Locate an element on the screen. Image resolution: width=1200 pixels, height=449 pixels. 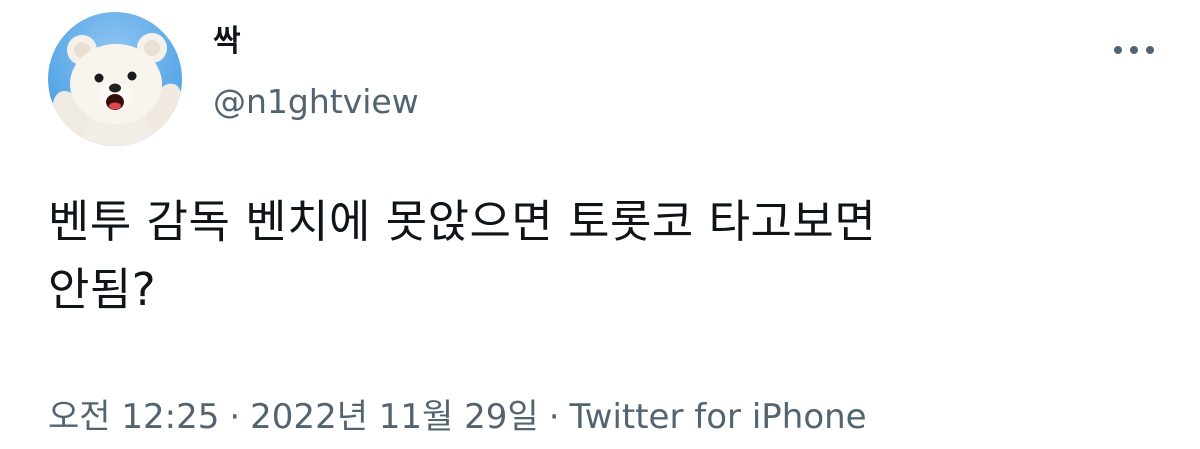
author-display-name: 싹 is located at coordinates (227, 42).